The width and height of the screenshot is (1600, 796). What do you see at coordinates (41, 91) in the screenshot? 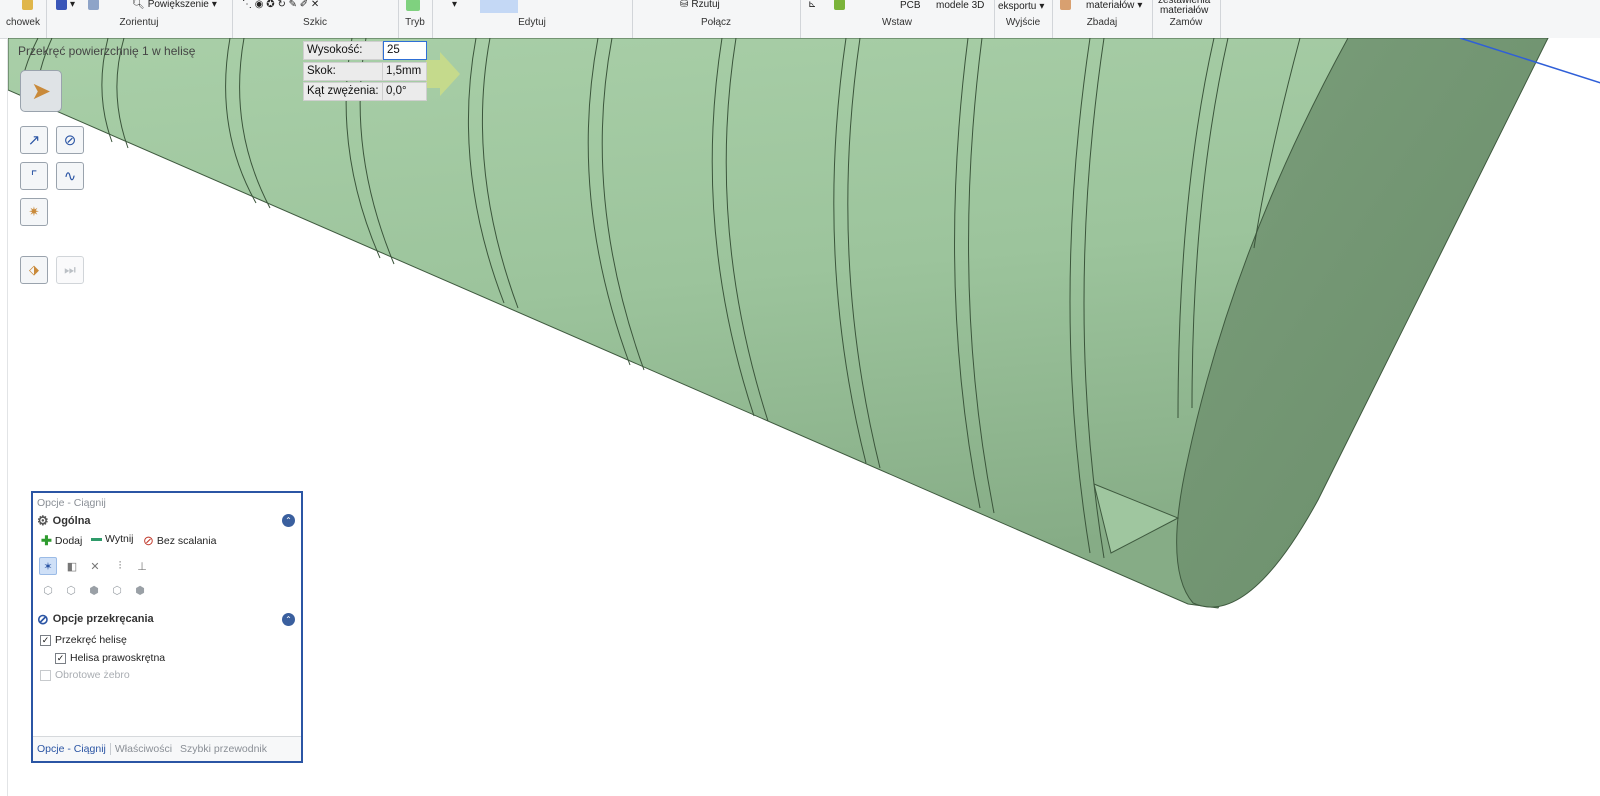
I see `select-guide-button: ➤` at bounding box center [41, 91].